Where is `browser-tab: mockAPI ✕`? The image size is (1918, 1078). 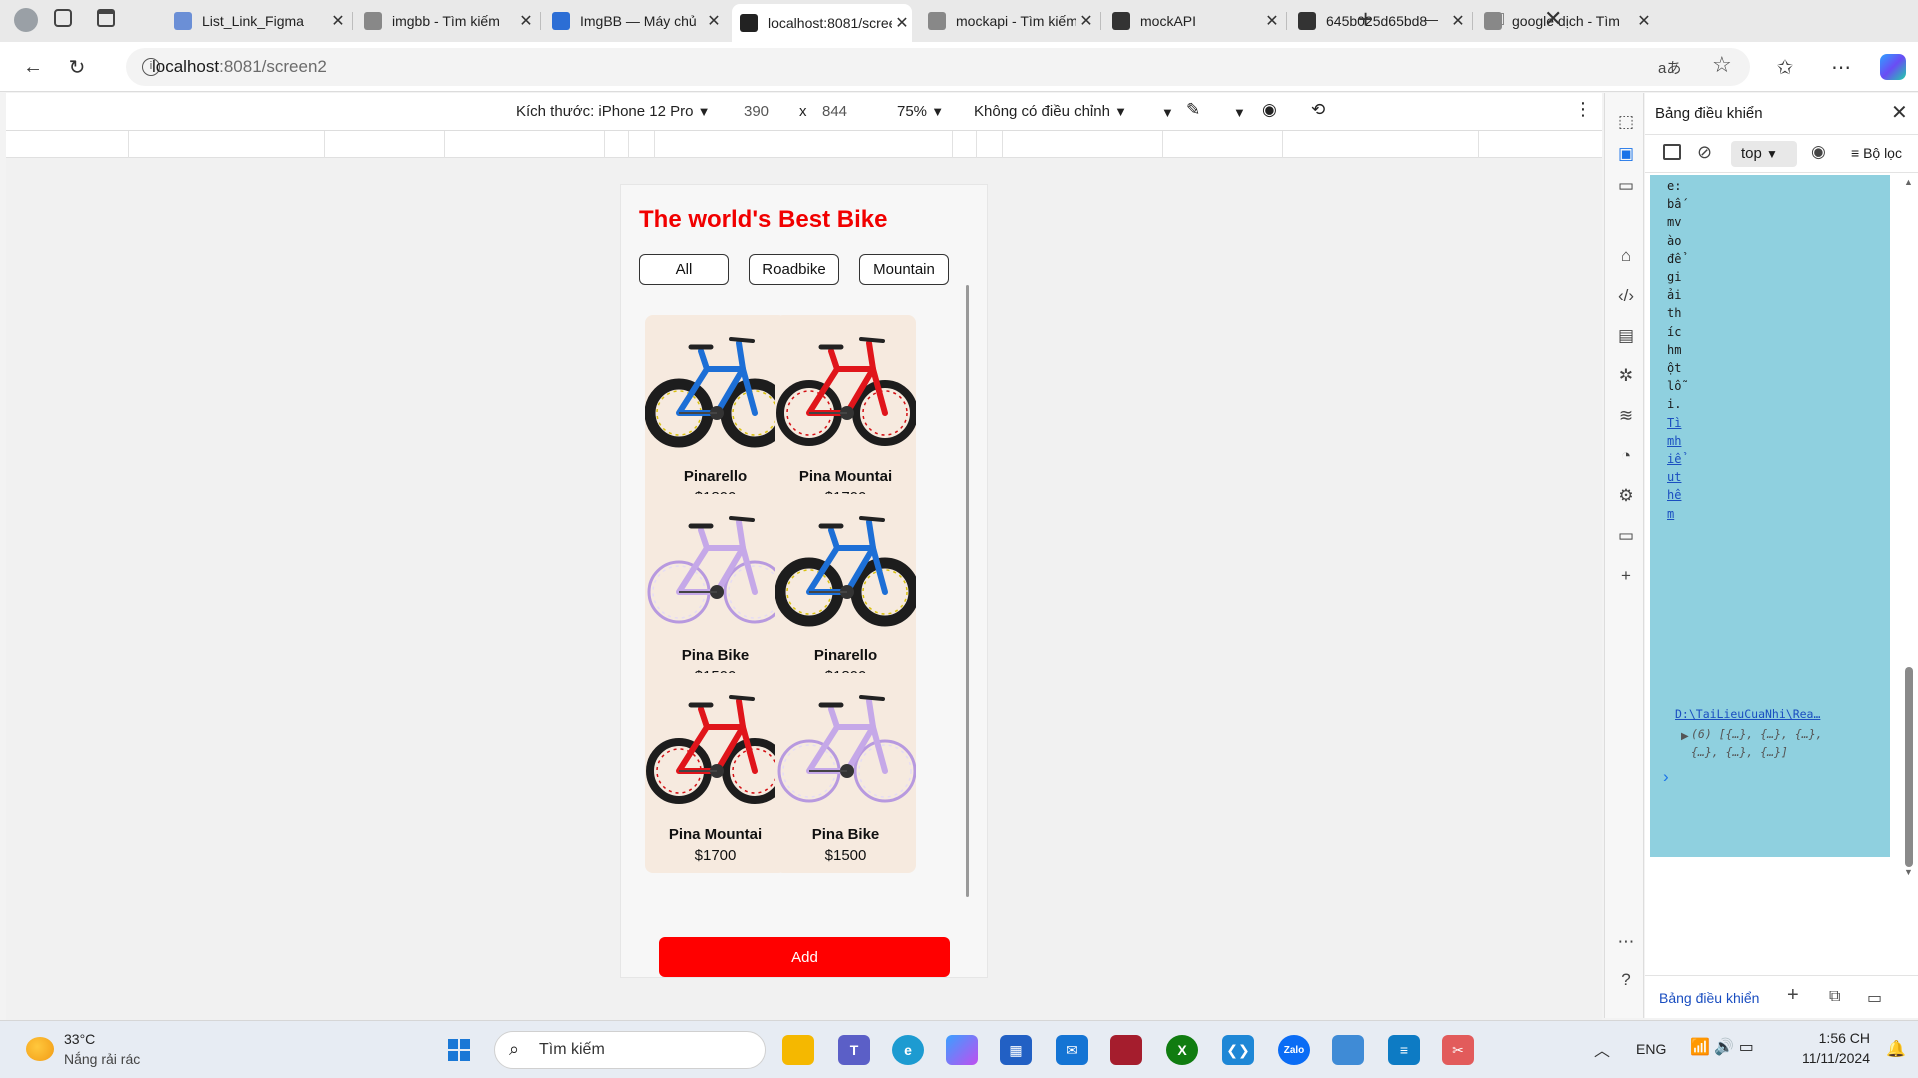
browser-tab: mockAPI ✕ is located at coordinates (1193, 21).